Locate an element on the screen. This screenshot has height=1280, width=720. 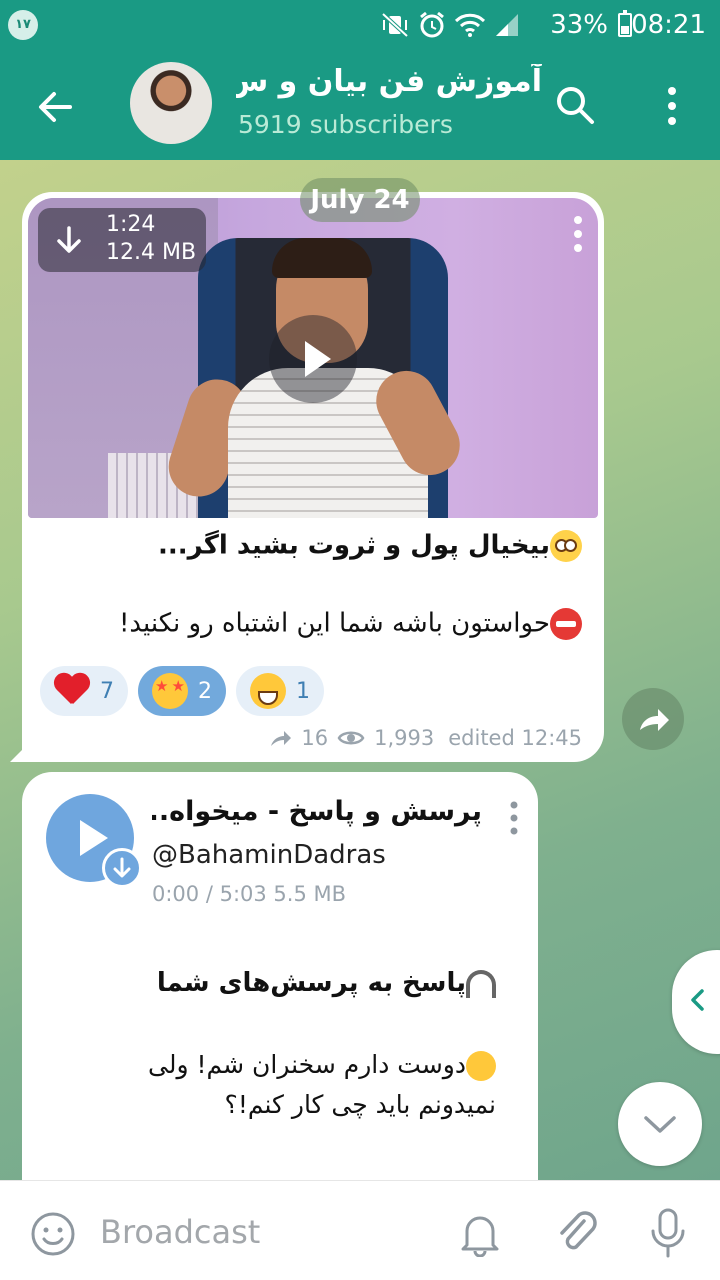
post1-meta: 16 1,993 edited 12:45 is located at coordinates (425, 738).